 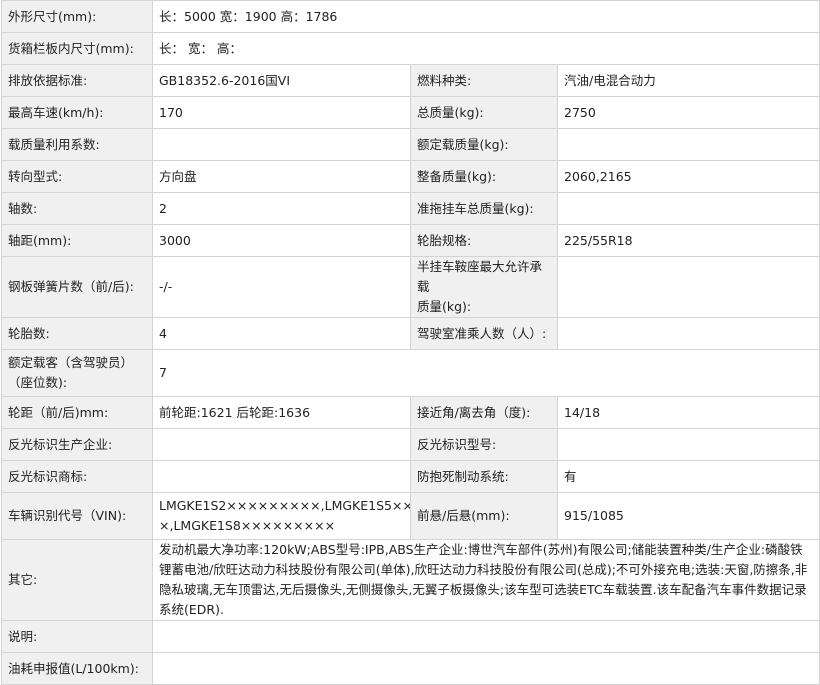 What do you see at coordinates (486, 636) in the screenshot?
I see `value-notes` at bounding box center [486, 636].